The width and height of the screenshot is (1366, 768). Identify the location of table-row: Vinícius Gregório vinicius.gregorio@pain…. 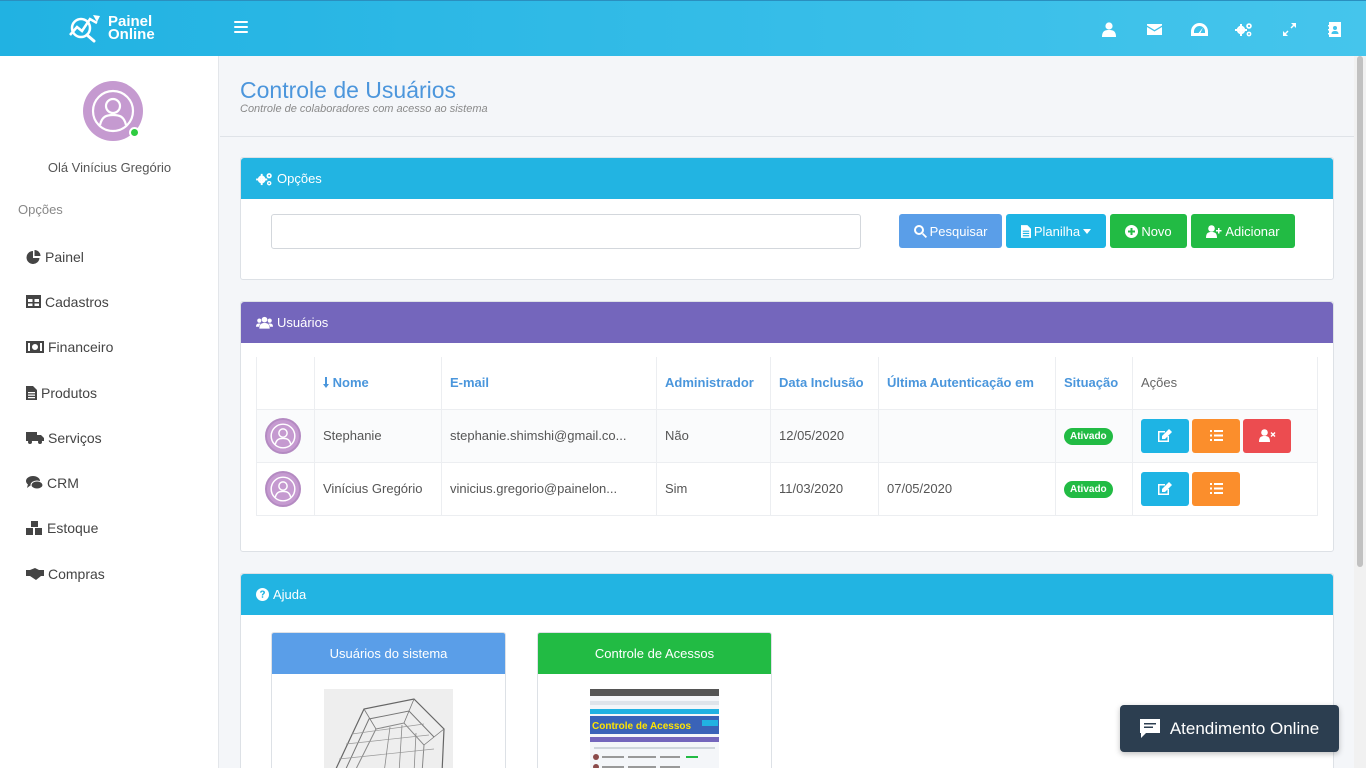
(787, 488).